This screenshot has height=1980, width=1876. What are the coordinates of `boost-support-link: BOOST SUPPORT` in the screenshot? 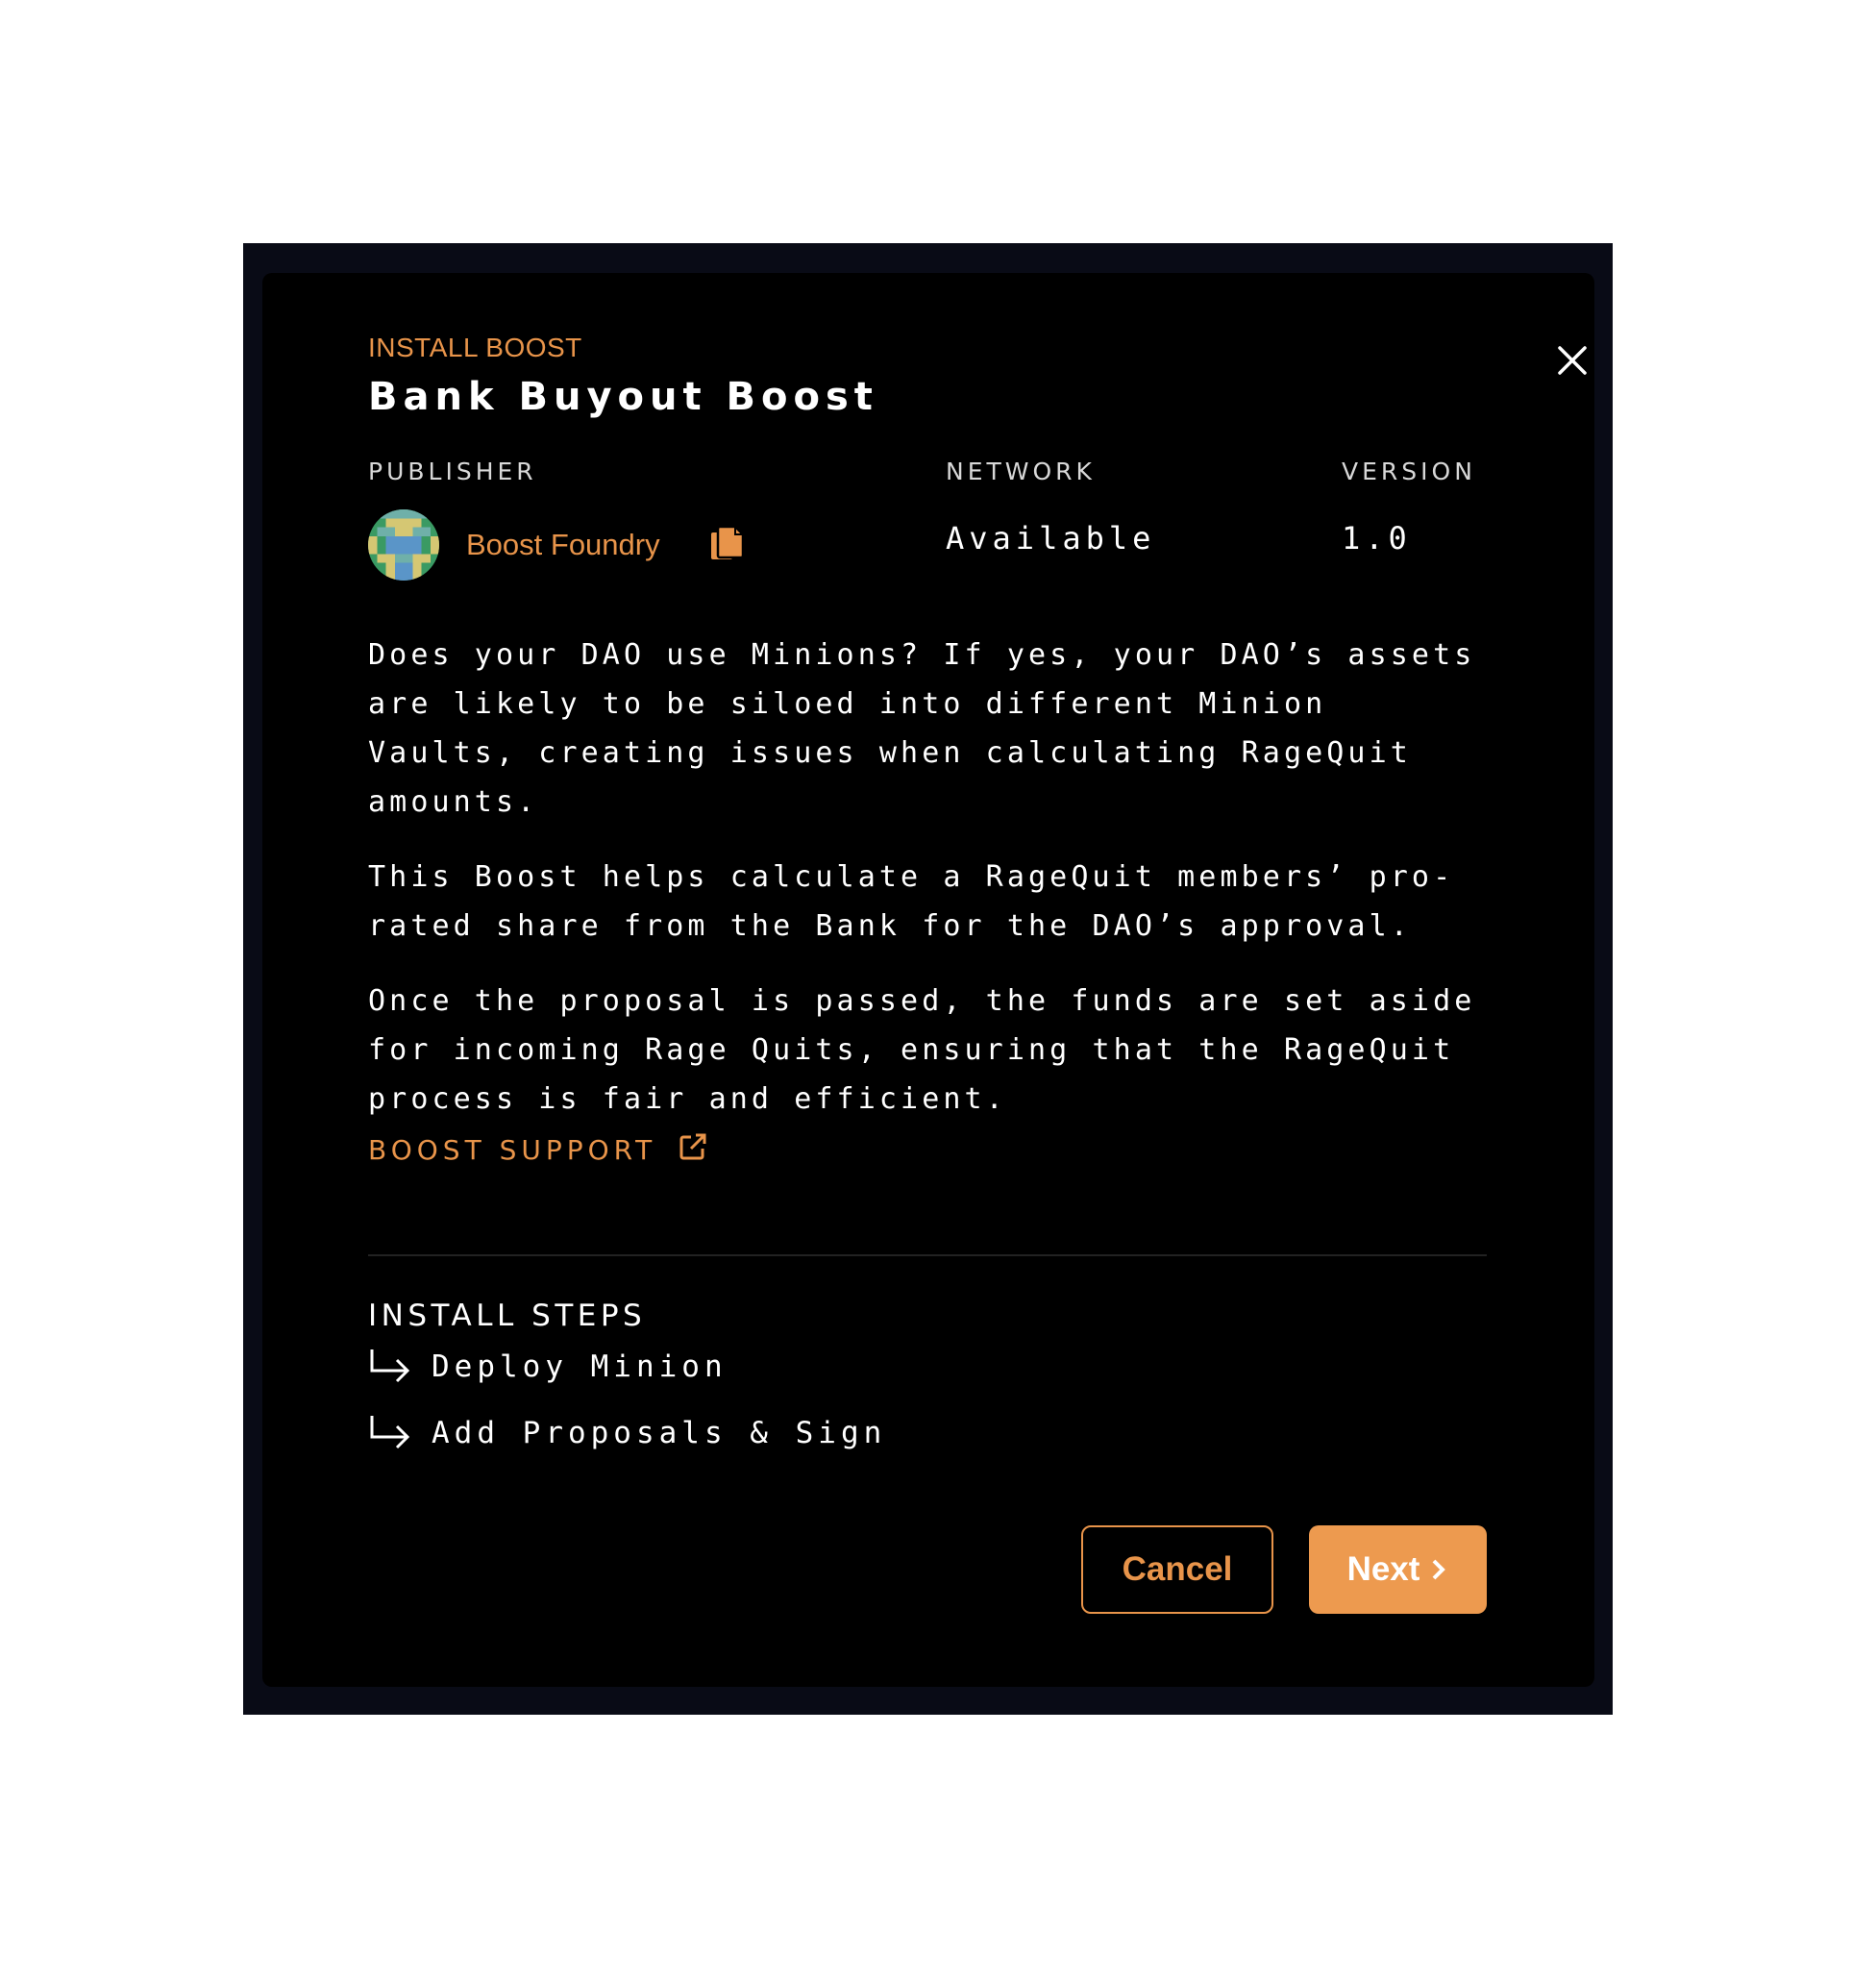 It's located at (538, 1150).